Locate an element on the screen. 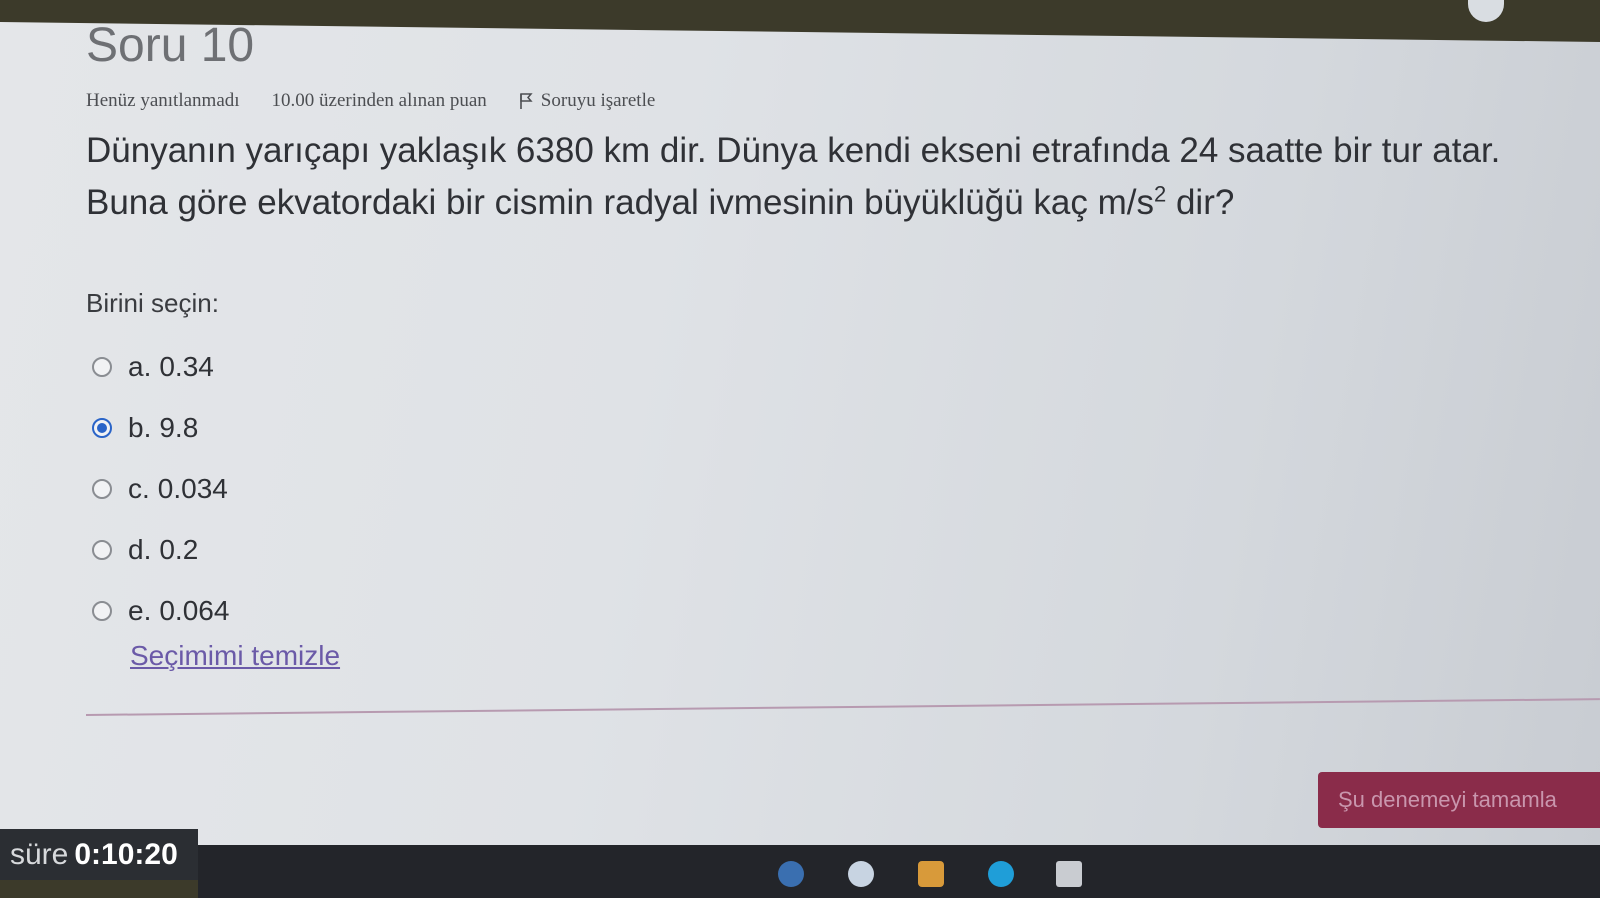  timer-panel: süre 0:10:20 is located at coordinates (99, 854).